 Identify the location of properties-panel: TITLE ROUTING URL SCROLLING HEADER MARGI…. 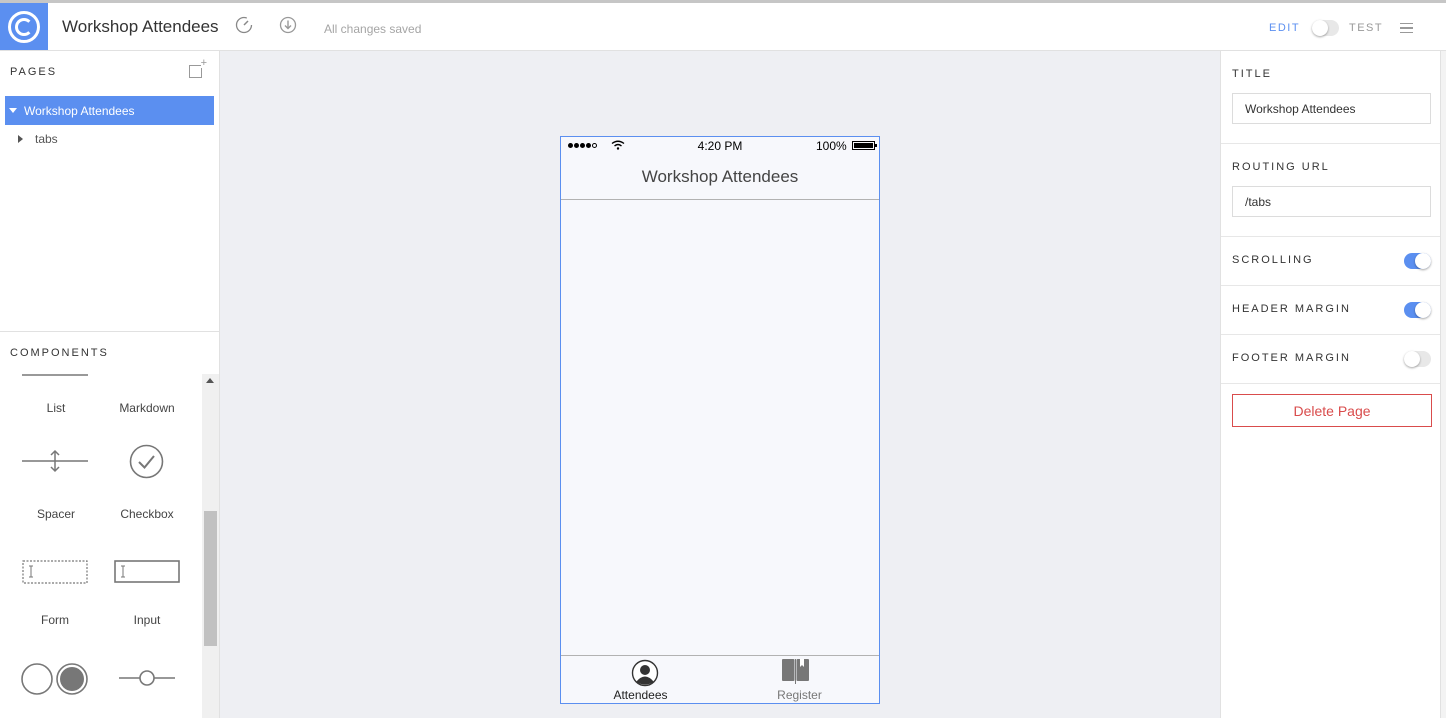
(1330, 384).